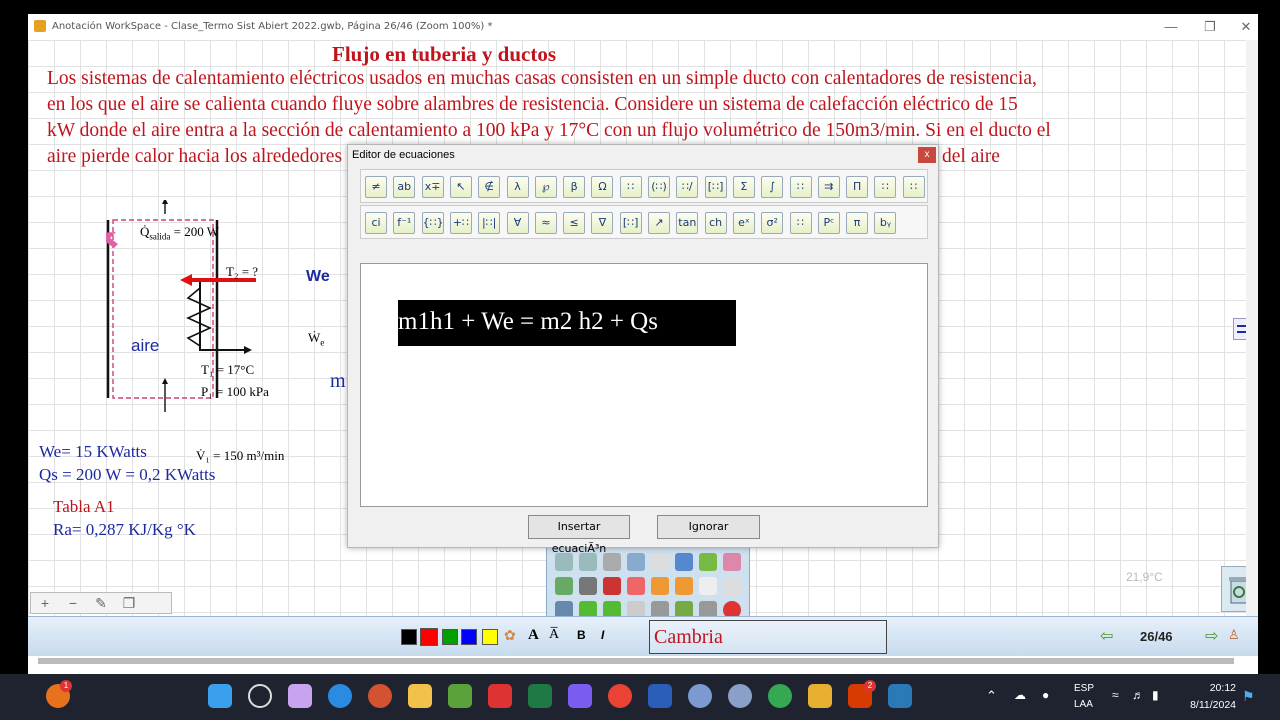 This screenshot has width=1280, height=720. I want to click on row1-symbol-button-5: ∉, so click(489, 187).